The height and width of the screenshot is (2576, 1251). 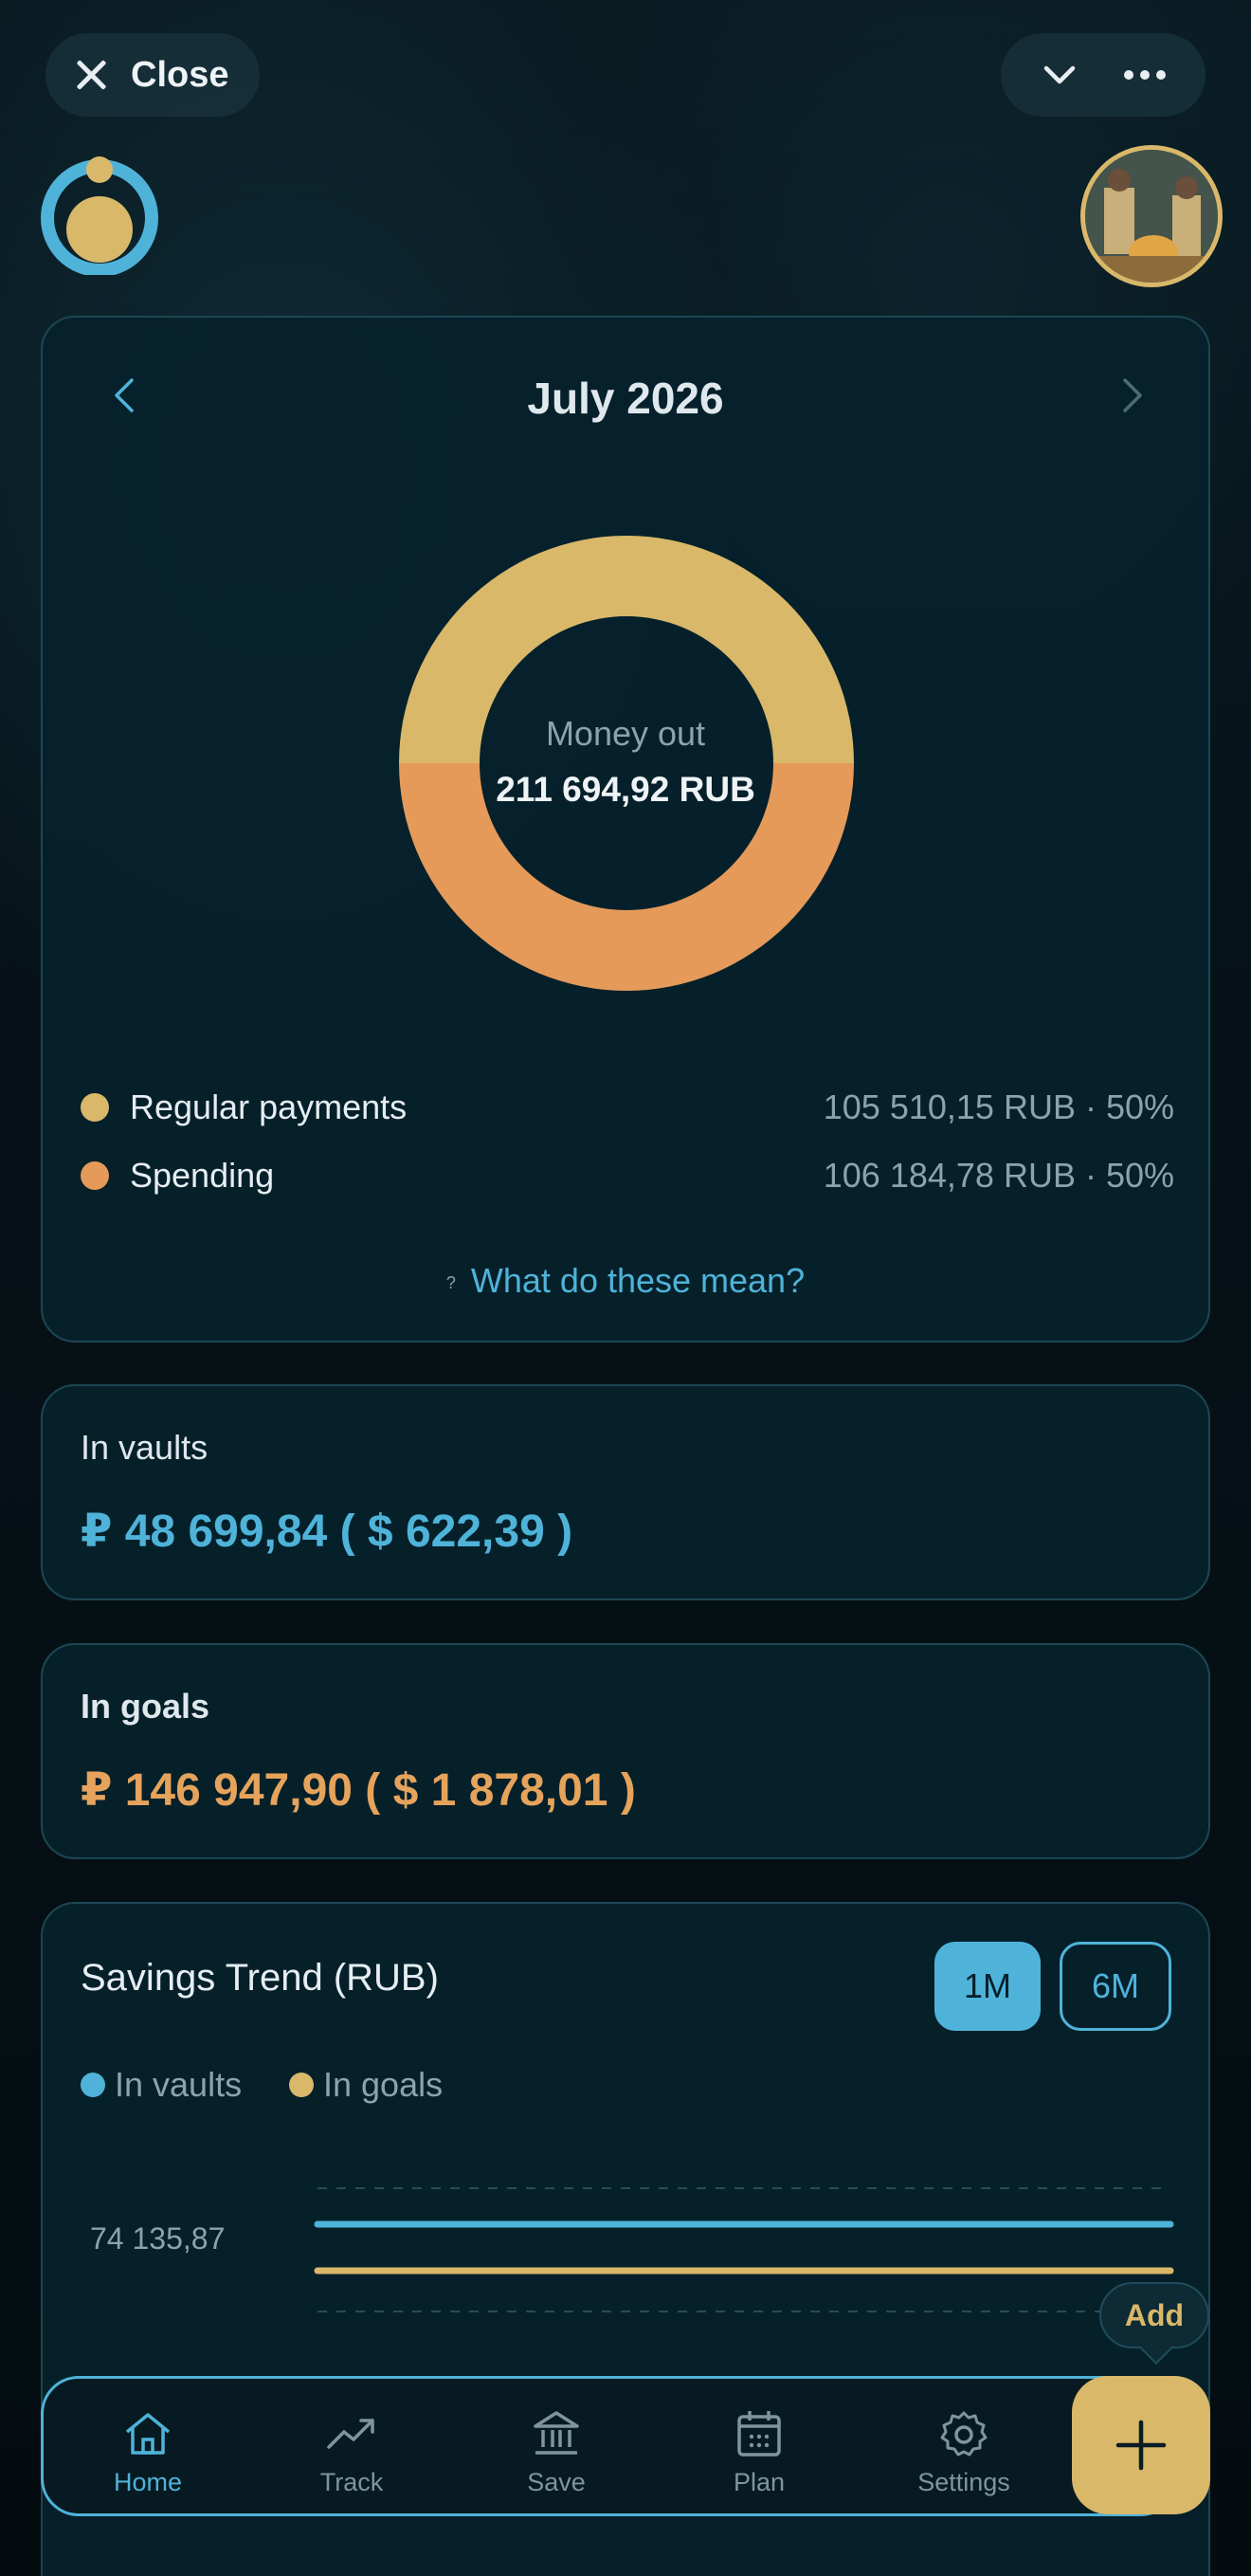 I want to click on trending-up-icon, so click(x=351, y=2434).